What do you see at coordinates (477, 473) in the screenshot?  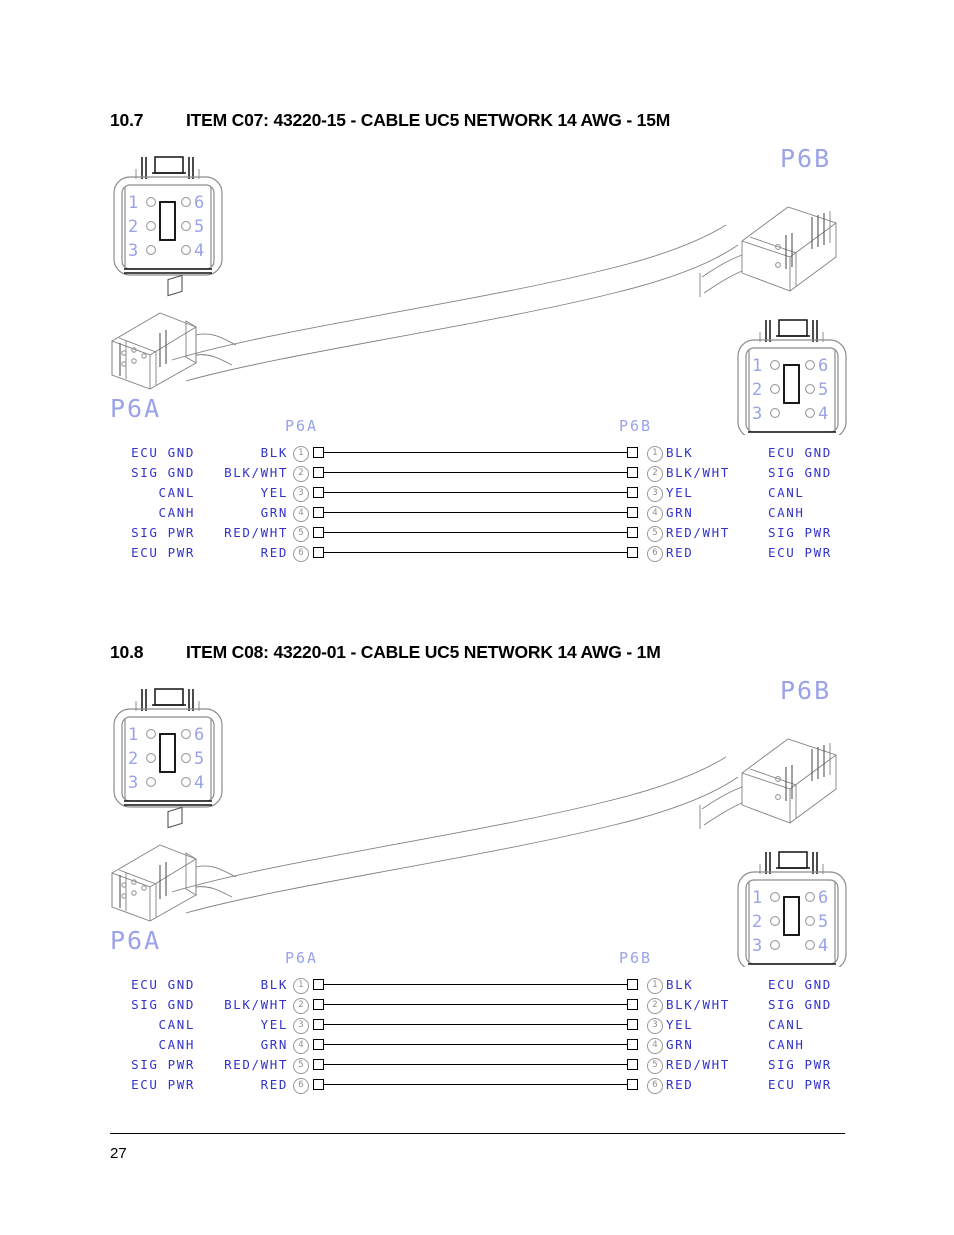 I see `table-row: SIG GND BLK/WHT 2 2 BLK/WHT SIG GND` at bounding box center [477, 473].